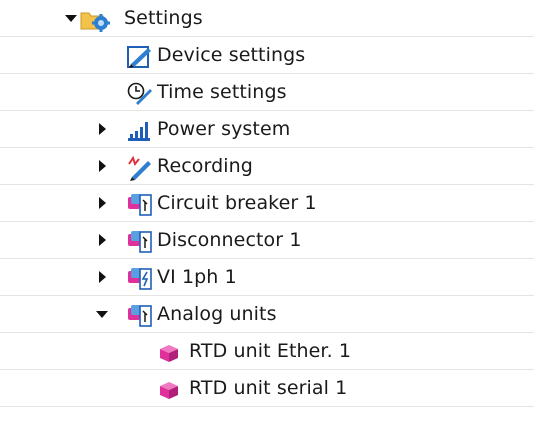 This screenshot has width=534, height=424. What do you see at coordinates (224, 129) in the screenshot?
I see `tree-item-label: Power system` at bounding box center [224, 129].